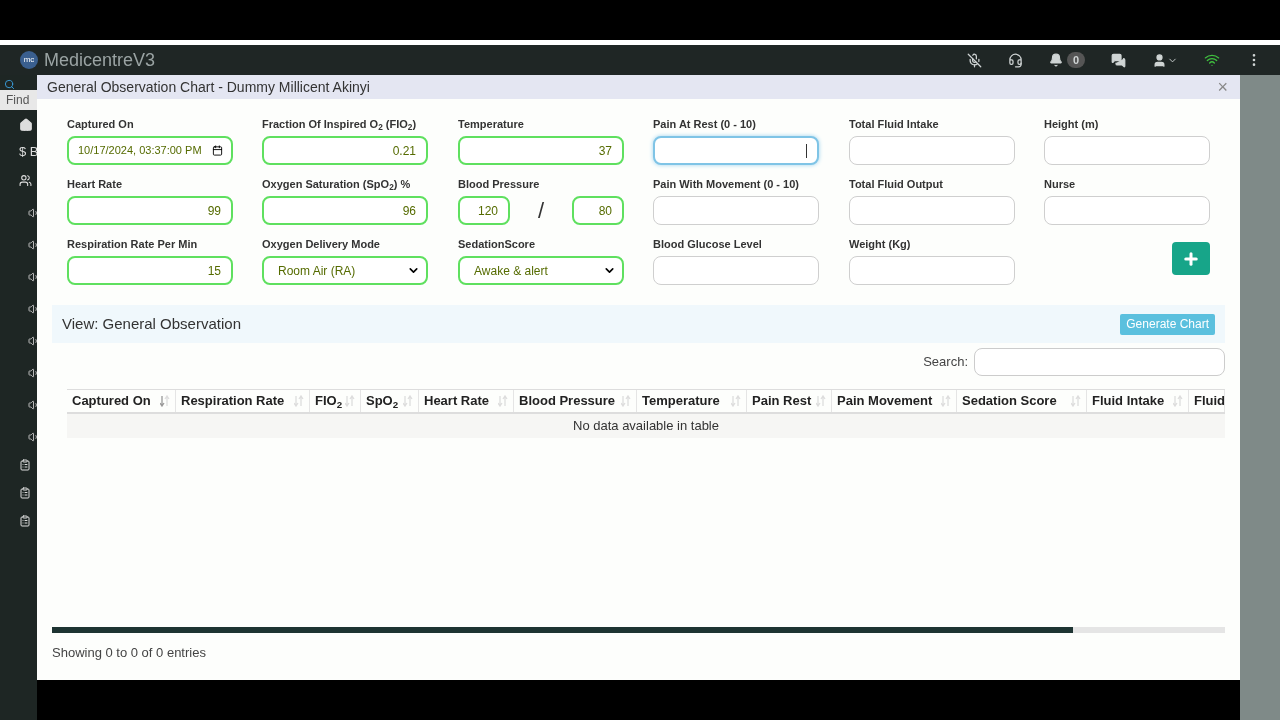 Image resolution: width=1280 pixels, height=720 pixels. I want to click on text-field: 15, so click(150, 270).